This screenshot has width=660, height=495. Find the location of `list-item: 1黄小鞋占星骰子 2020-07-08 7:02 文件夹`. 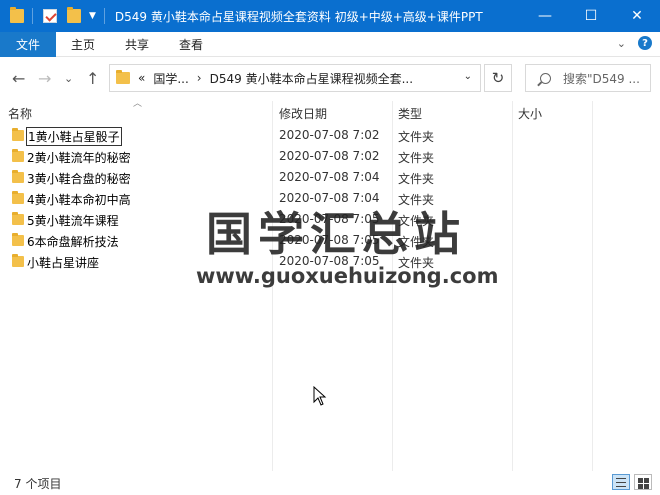

list-item: 1黄小鞋占星骰子 2020-07-08 7:02 文件夹 is located at coordinates (330, 135).